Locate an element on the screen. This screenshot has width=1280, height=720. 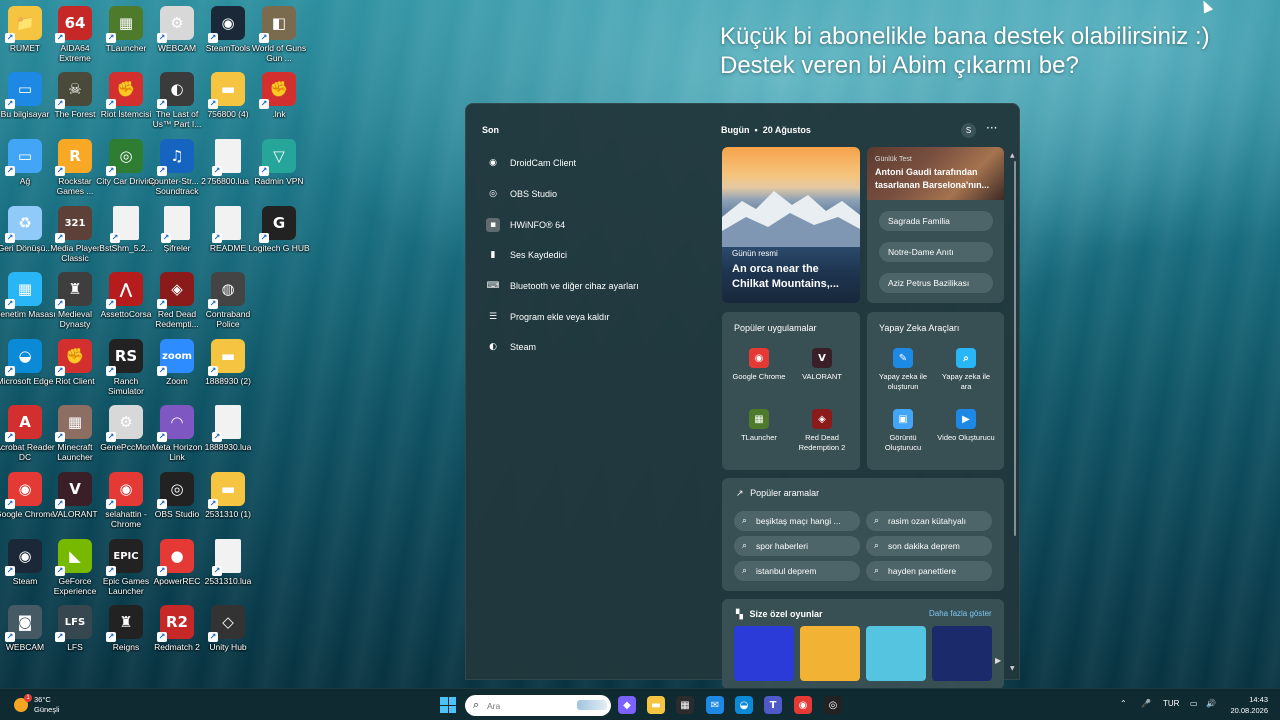
desktop-icon: ↗ 2531310.lua is located at coordinates (228, 571).